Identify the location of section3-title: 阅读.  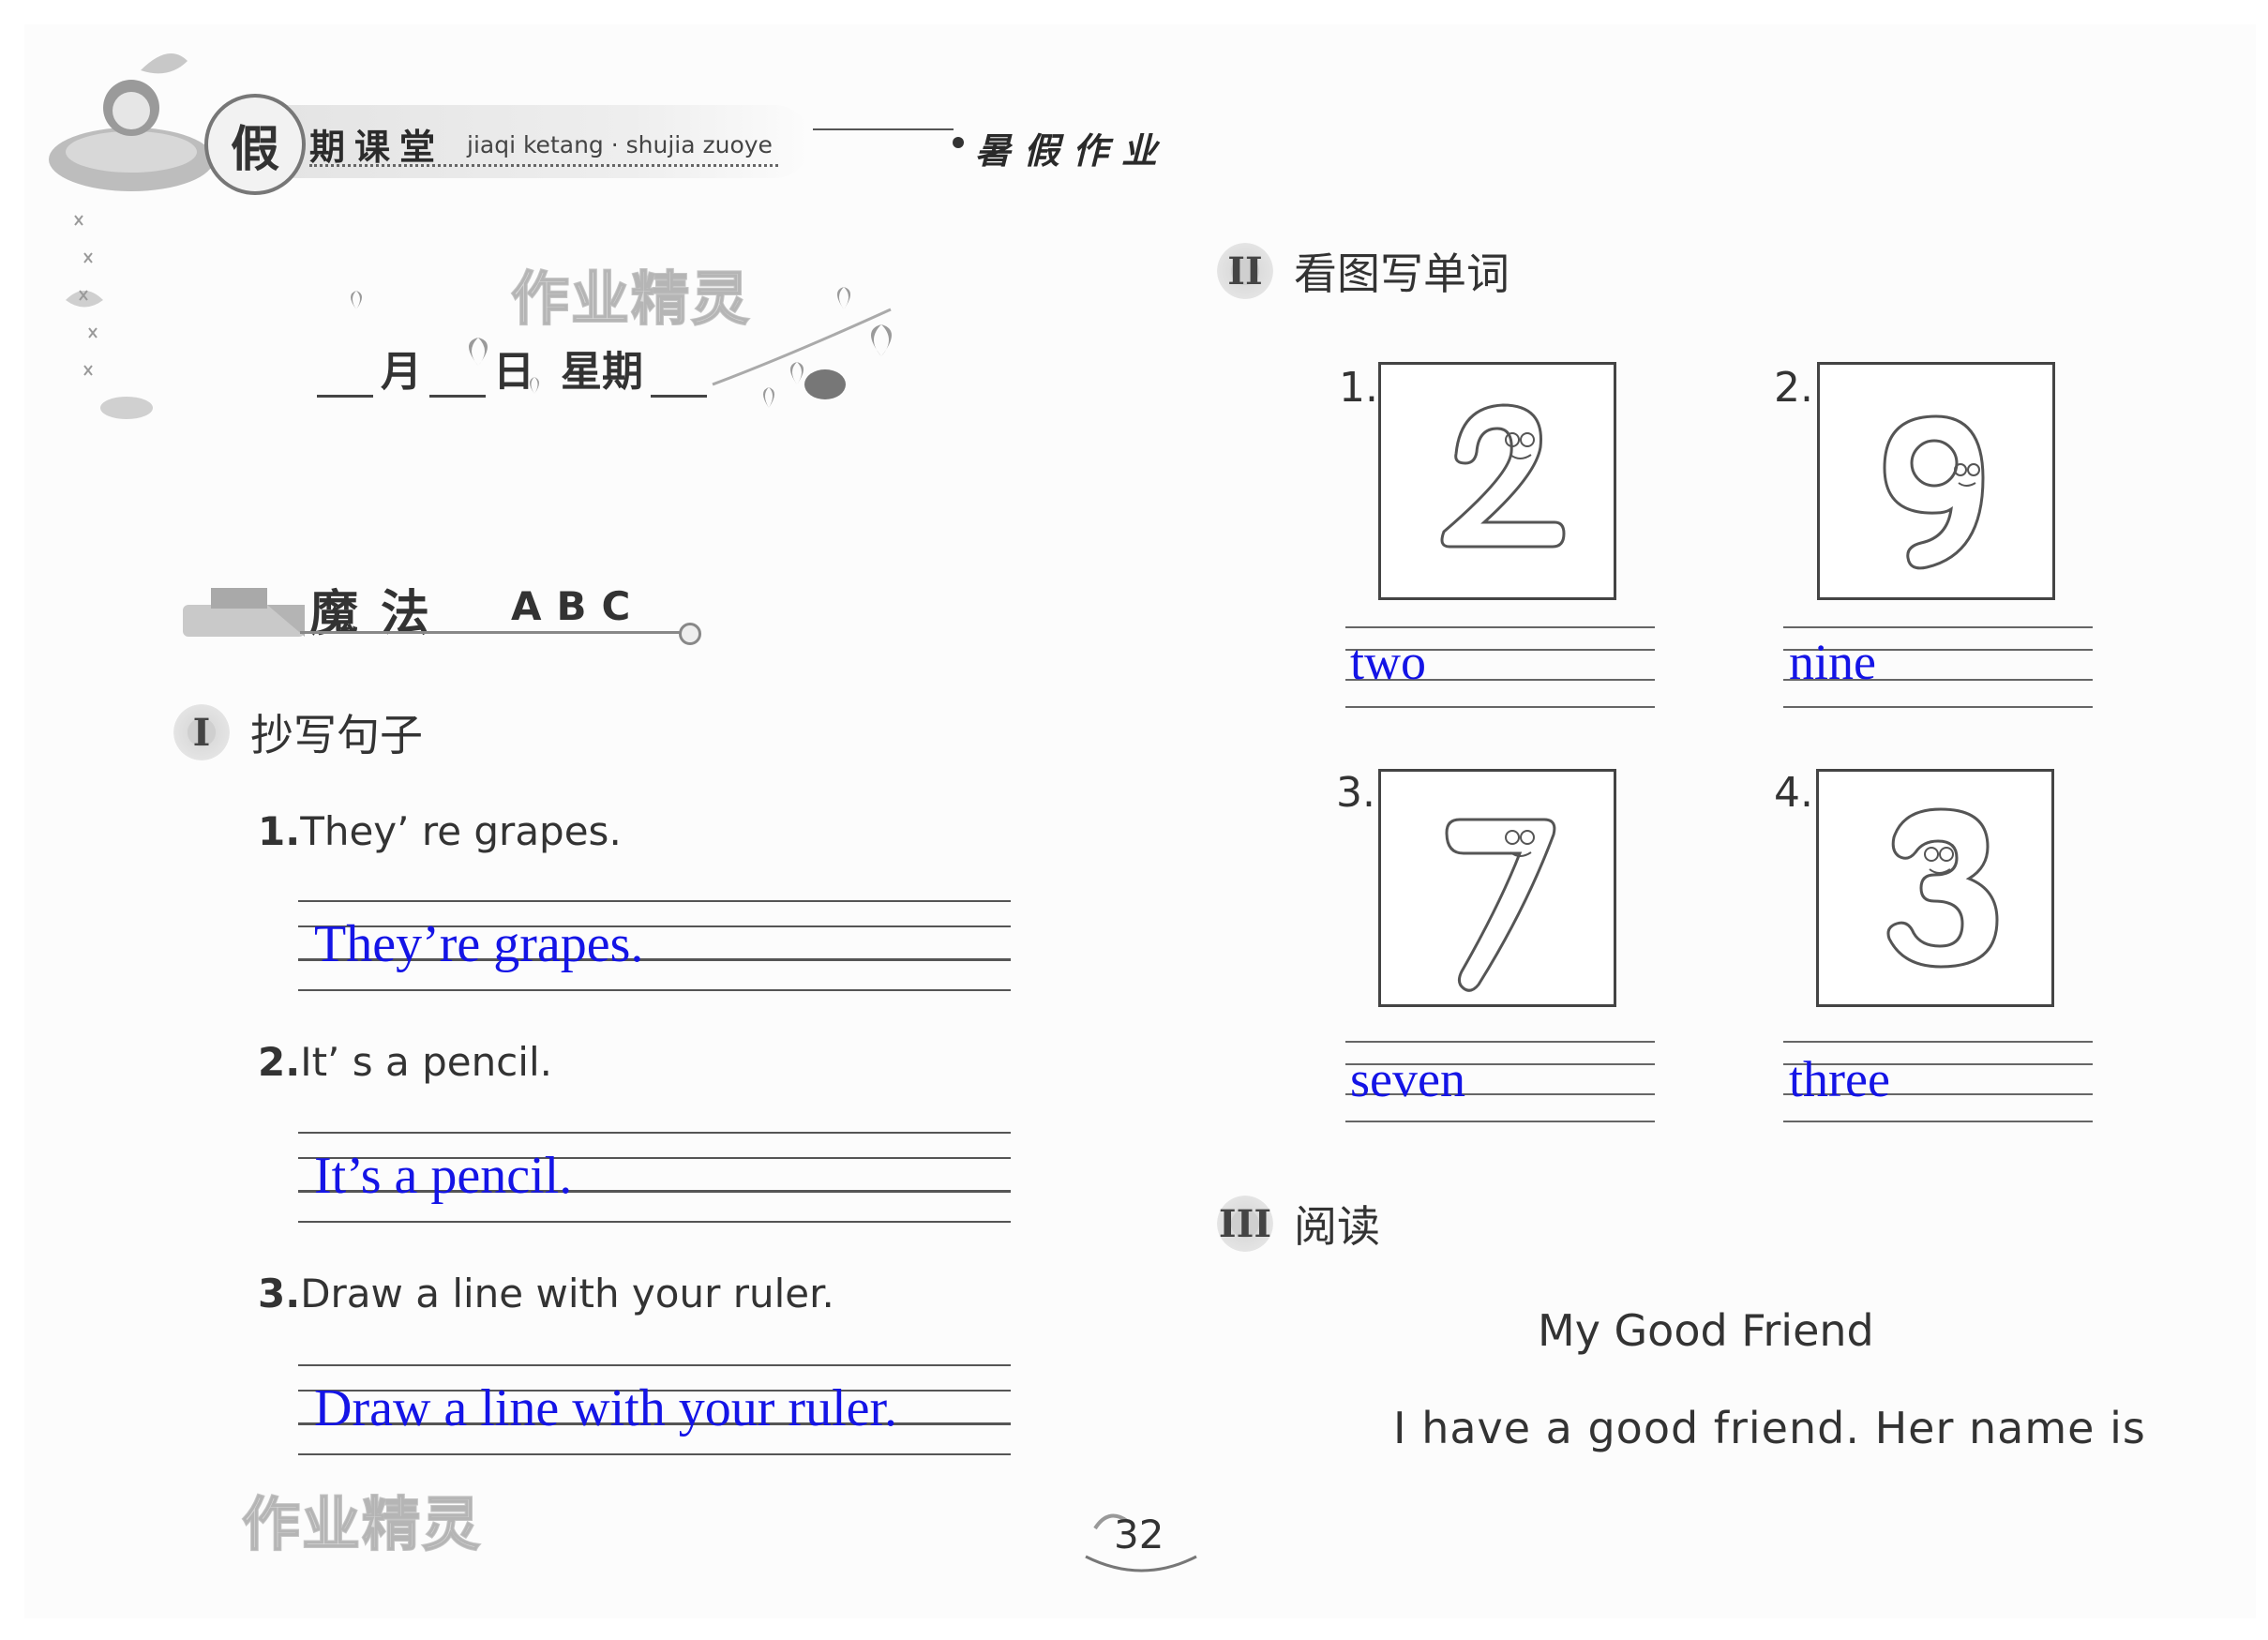
(1337, 1226).